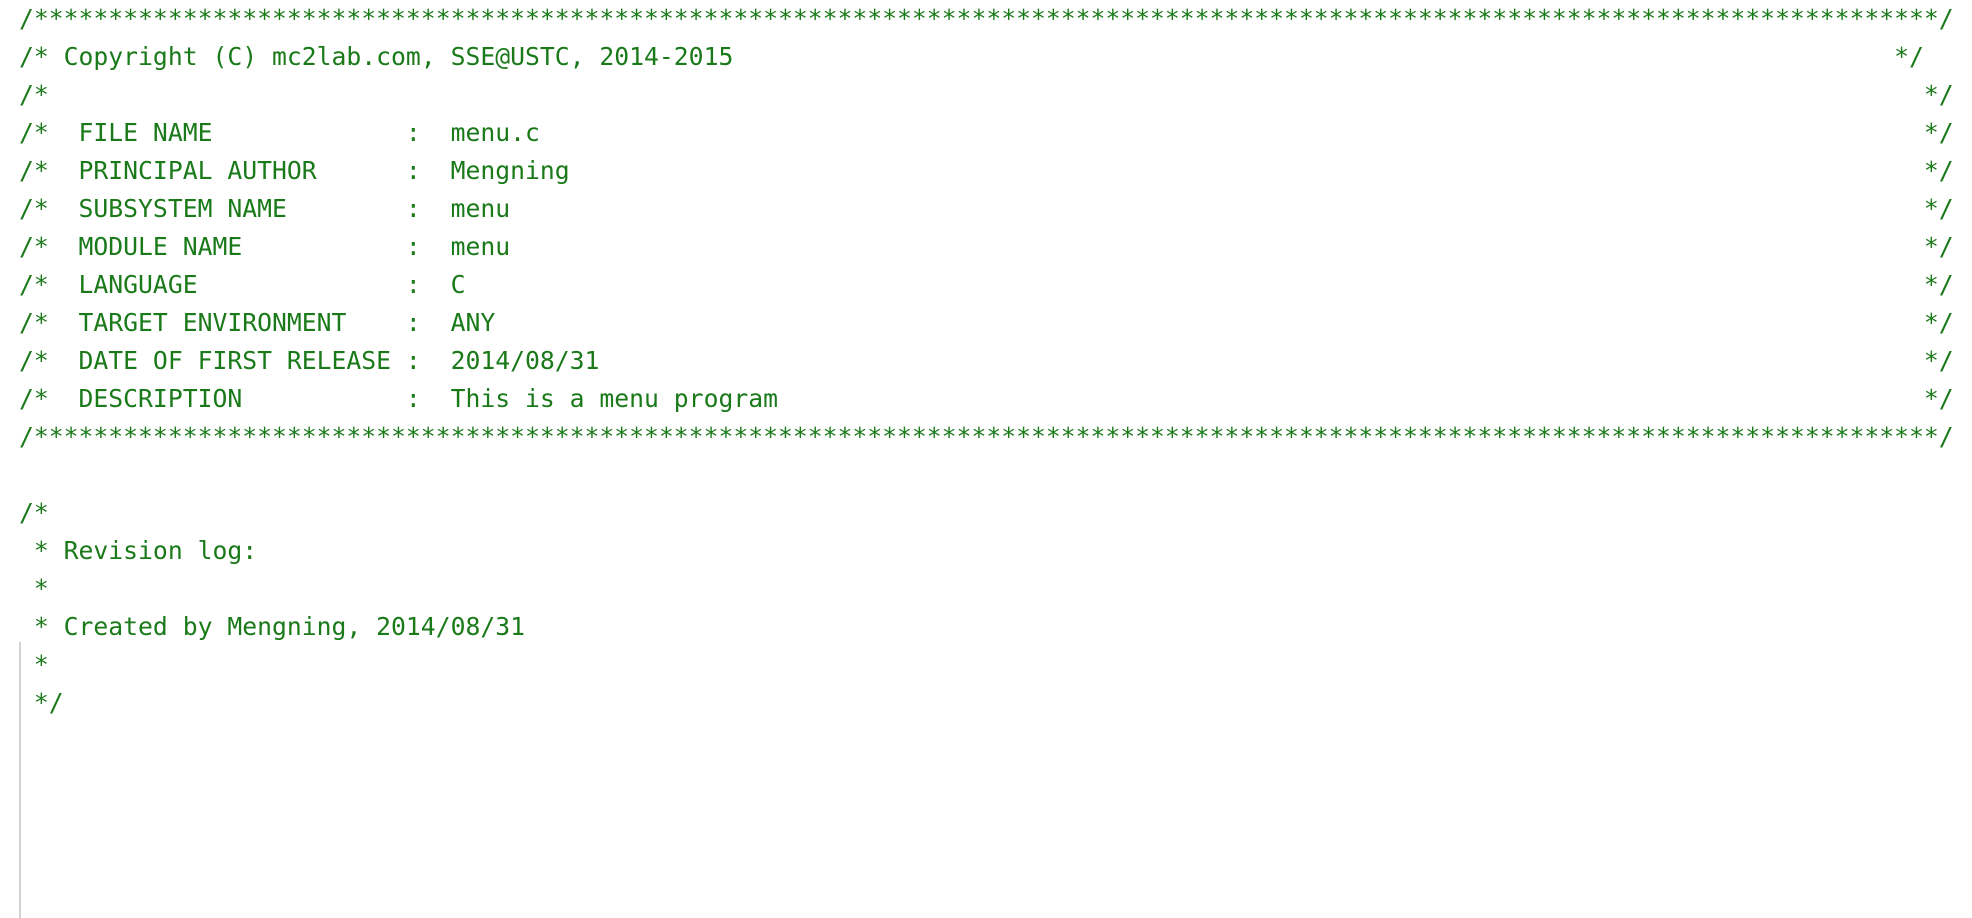  What do you see at coordinates (986, 208) in the screenshot?
I see `code-line: /* SUBSYSTEM NAME : menu */` at bounding box center [986, 208].